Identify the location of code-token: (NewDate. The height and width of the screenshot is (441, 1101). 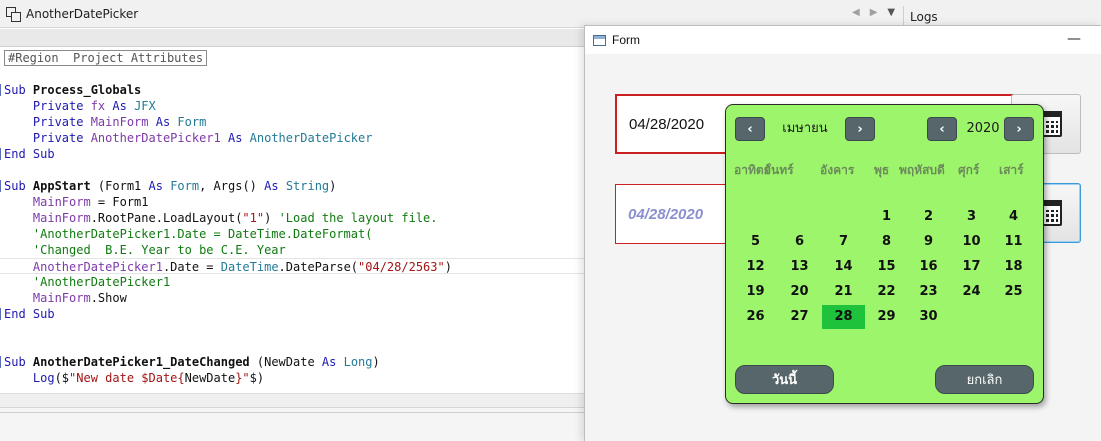
(285, 362).